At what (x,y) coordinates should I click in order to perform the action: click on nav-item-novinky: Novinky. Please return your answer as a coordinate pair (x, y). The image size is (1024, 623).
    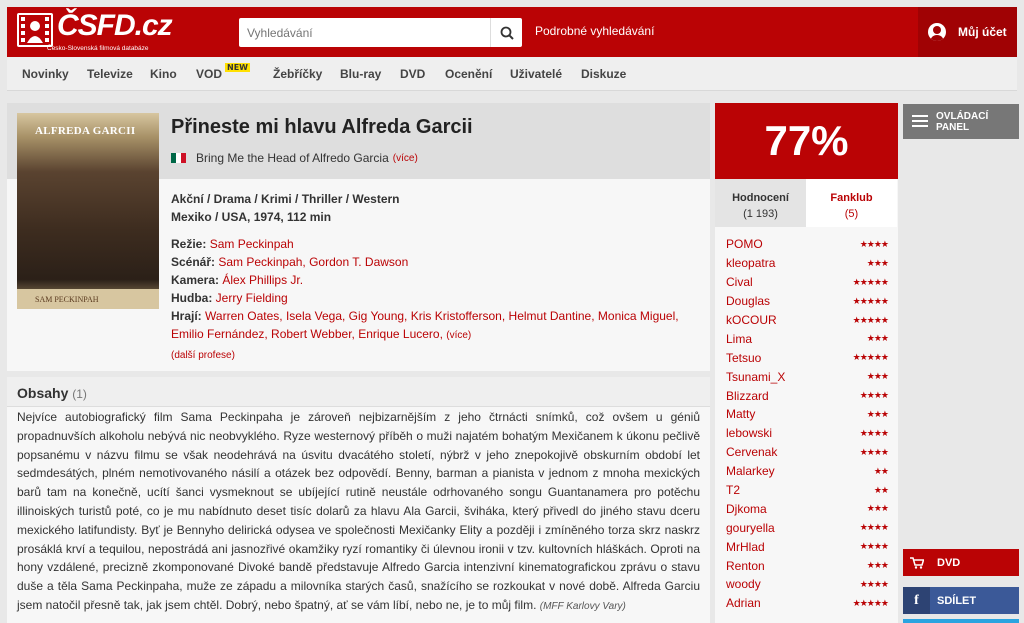
    Looking at the image, I should click on (45, 74).